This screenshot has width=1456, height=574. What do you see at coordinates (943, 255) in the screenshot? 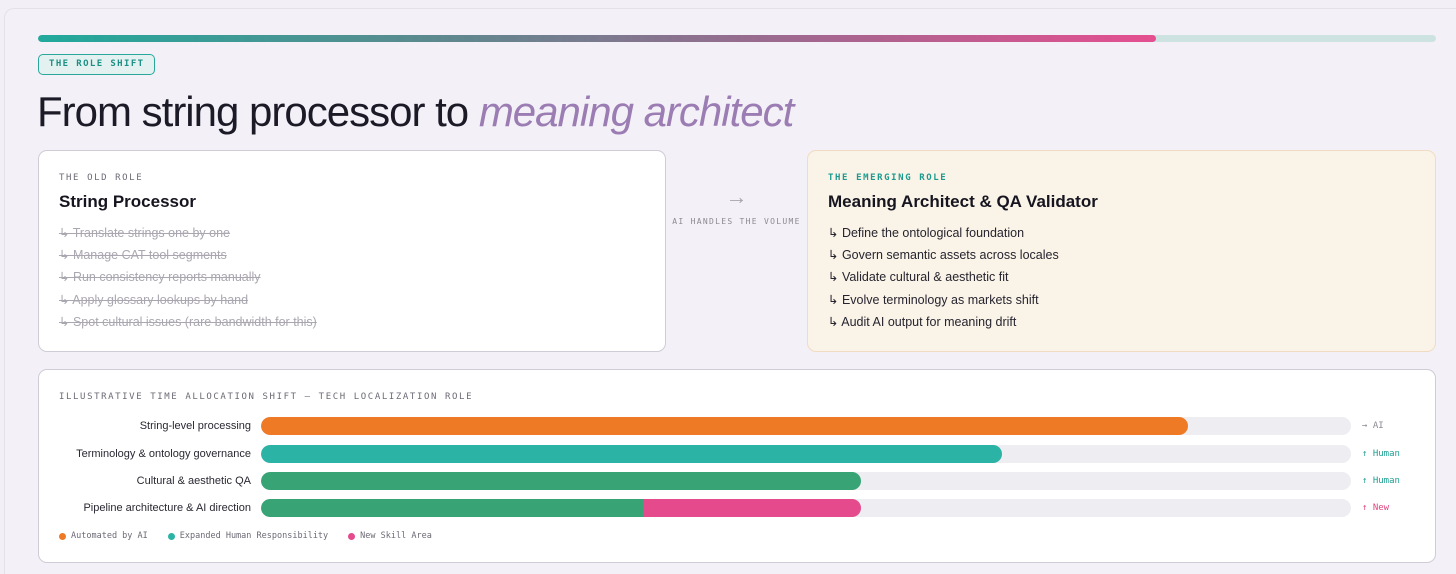
I see `new-role-item: ↳ Govern semantic assets across locales` at bounding box center [943, 255].